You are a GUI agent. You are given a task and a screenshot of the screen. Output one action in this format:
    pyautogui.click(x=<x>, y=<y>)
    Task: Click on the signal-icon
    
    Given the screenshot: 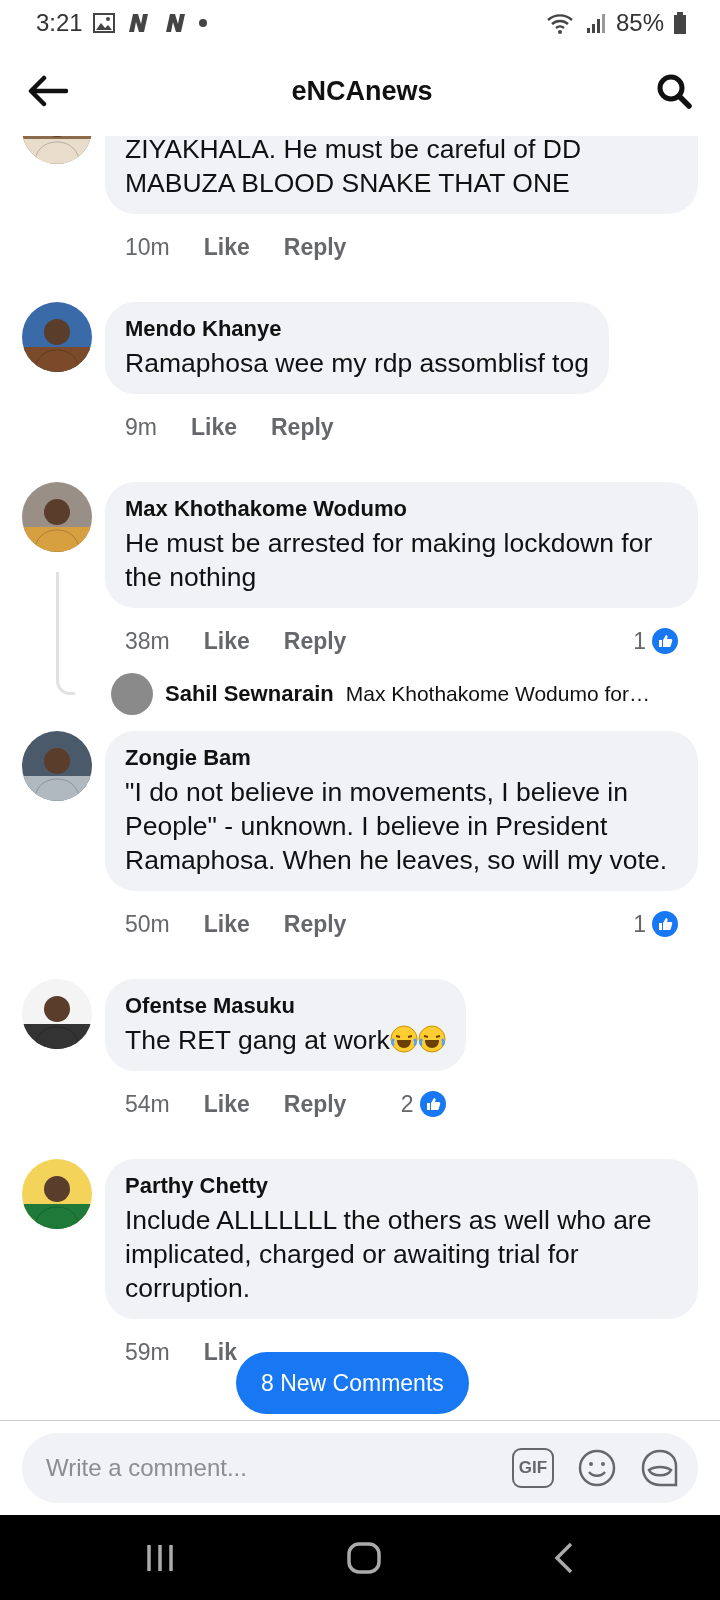 What is the action you would take?
    pyautogui.click(x=595, y=23)
    